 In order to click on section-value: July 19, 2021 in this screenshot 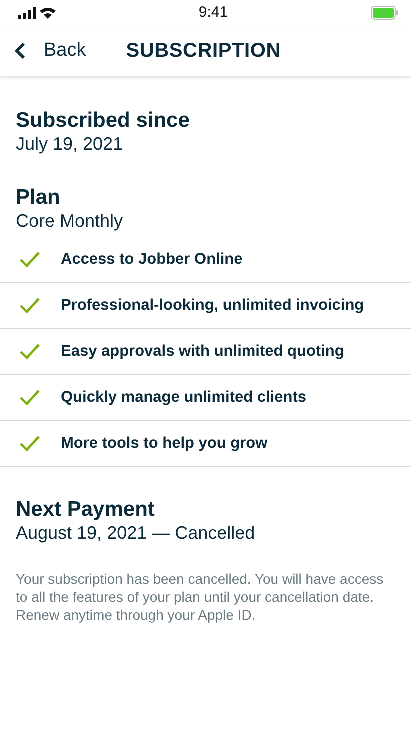, I will do `click(70, 144)`.